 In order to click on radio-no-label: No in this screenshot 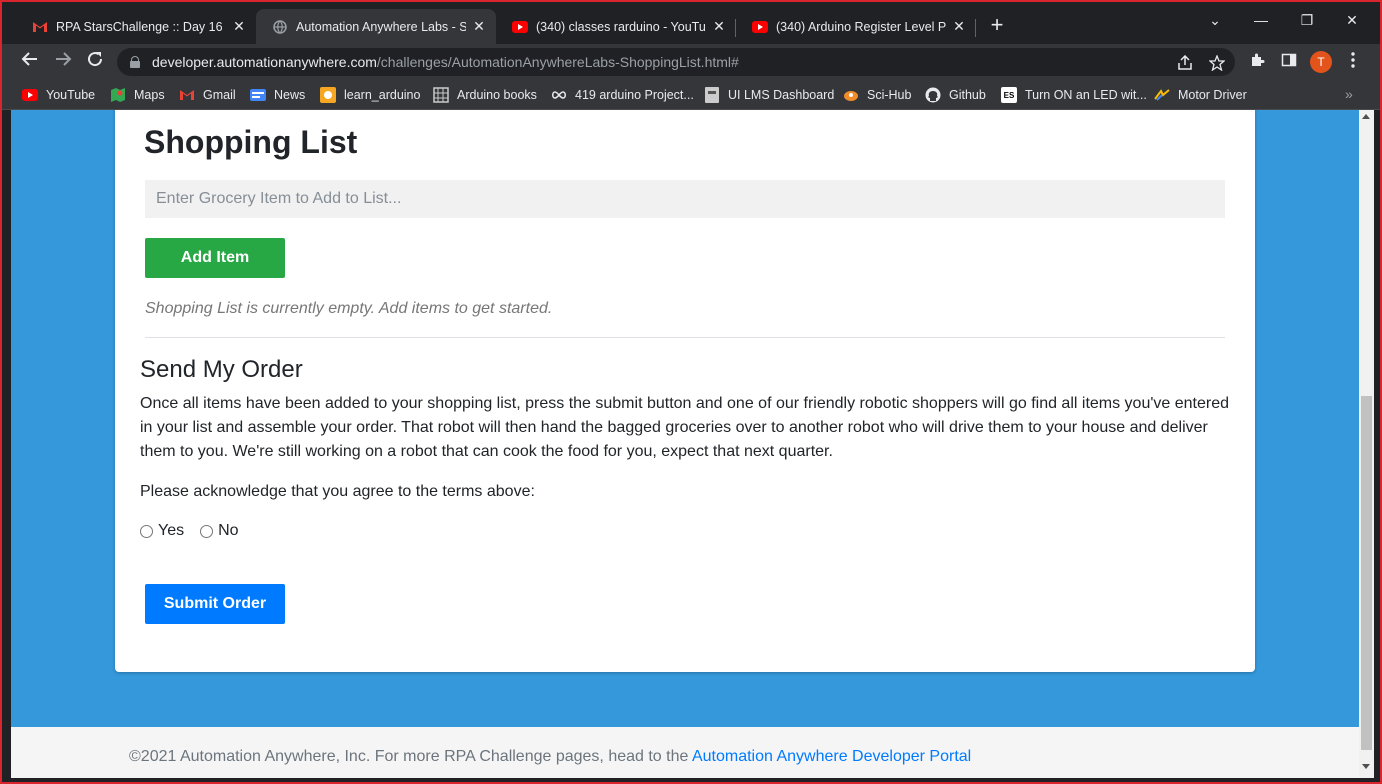, I will do `click(228, 530)`.